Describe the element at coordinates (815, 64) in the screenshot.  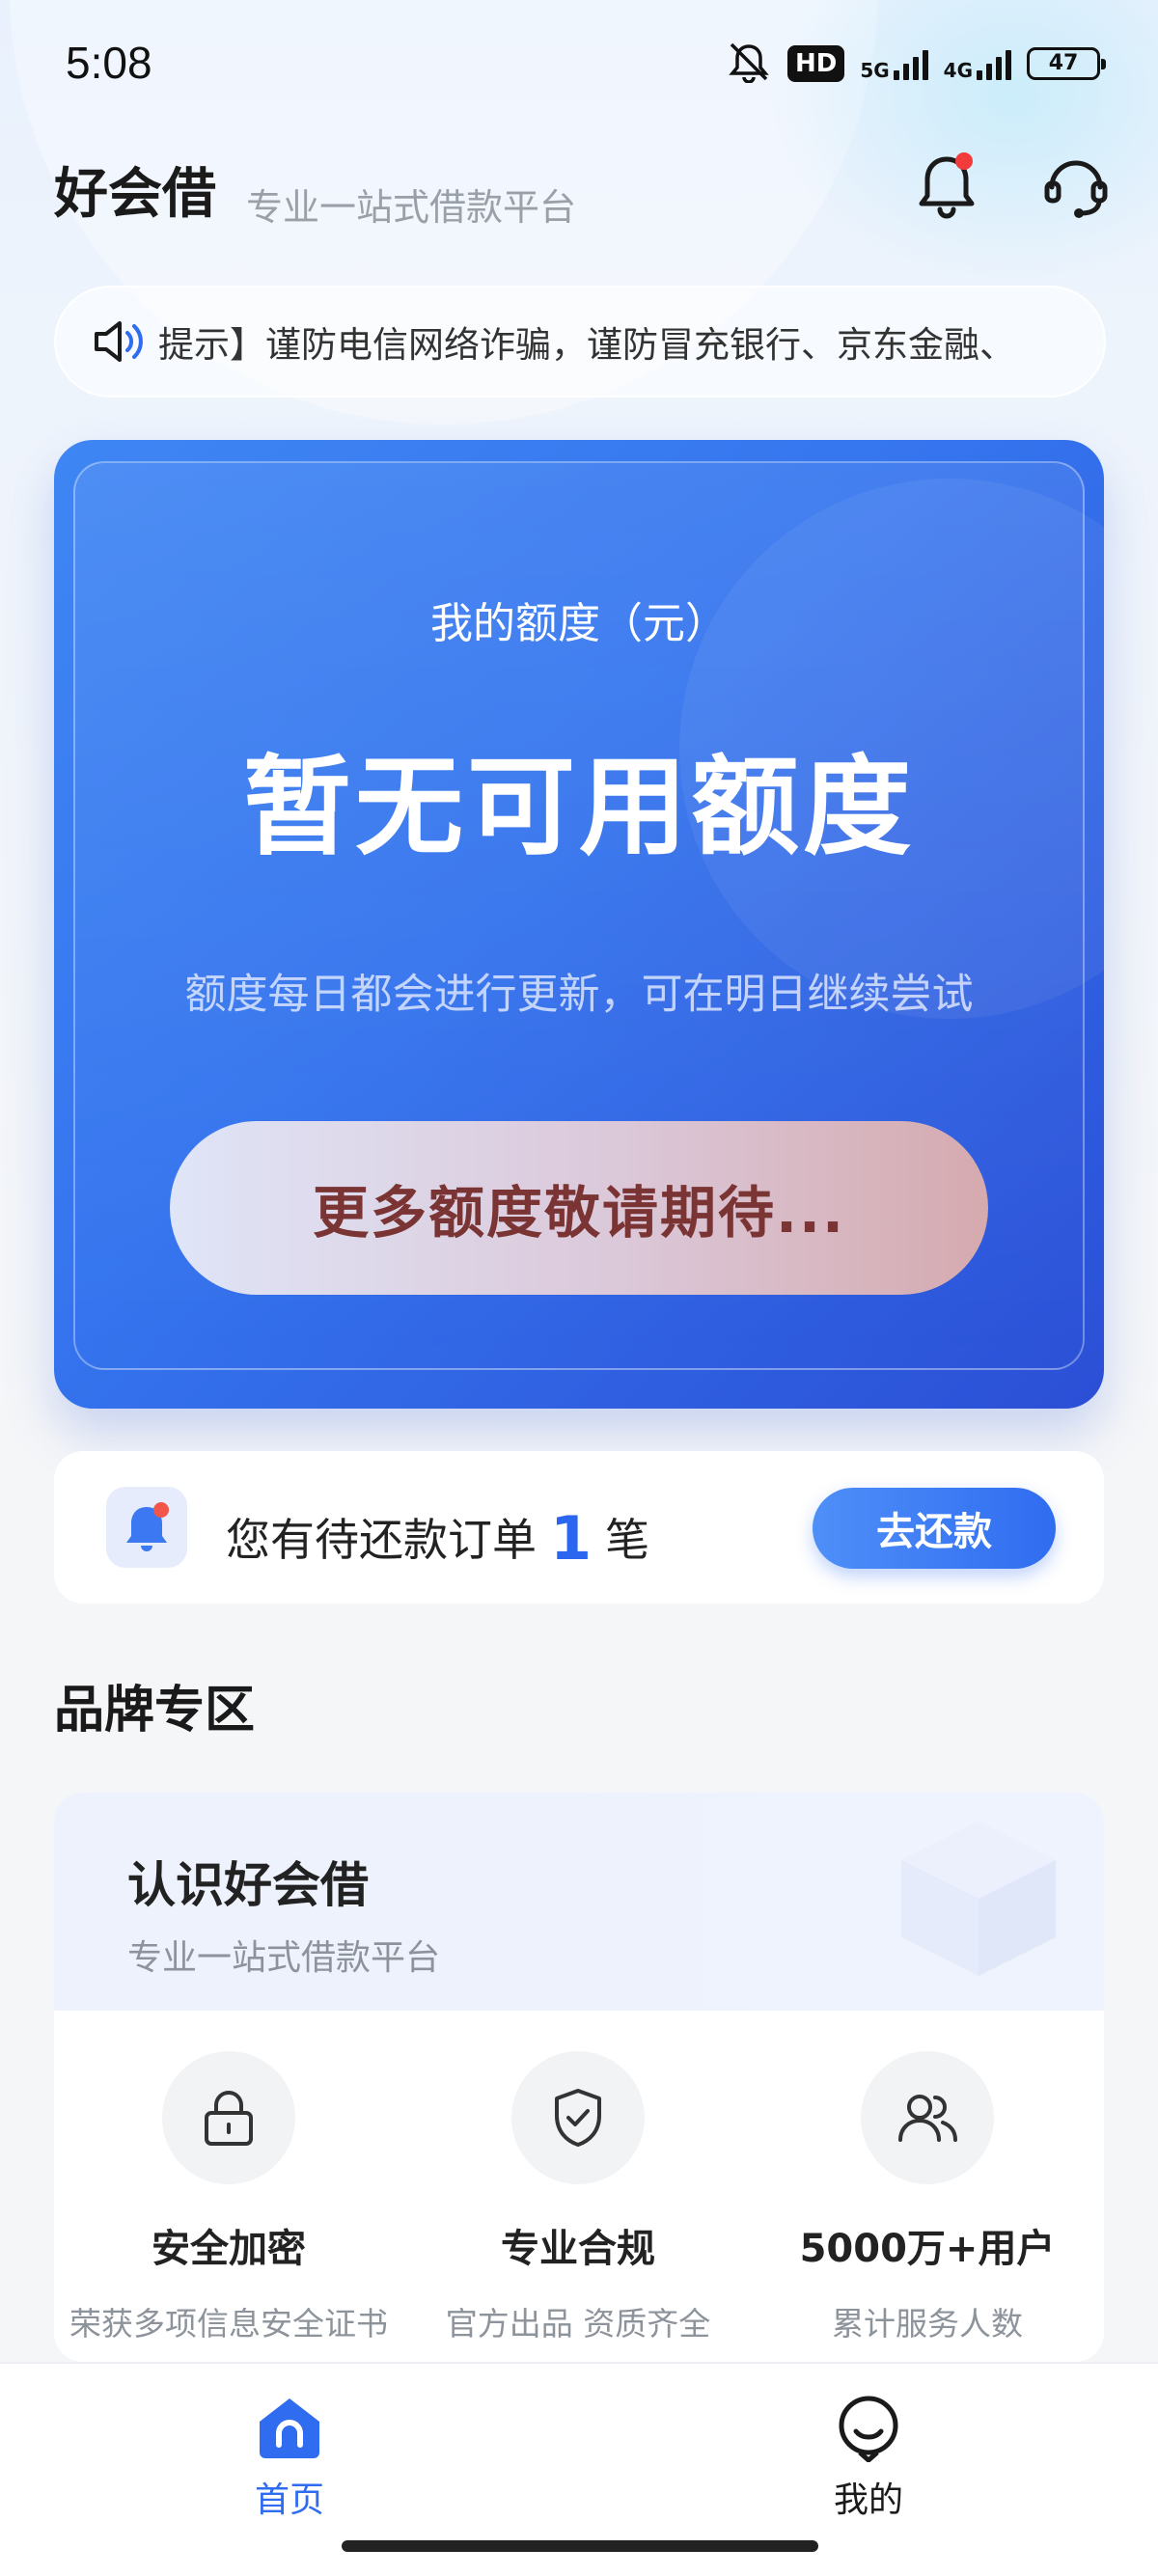
I see `hd-badge: HD` at that location.